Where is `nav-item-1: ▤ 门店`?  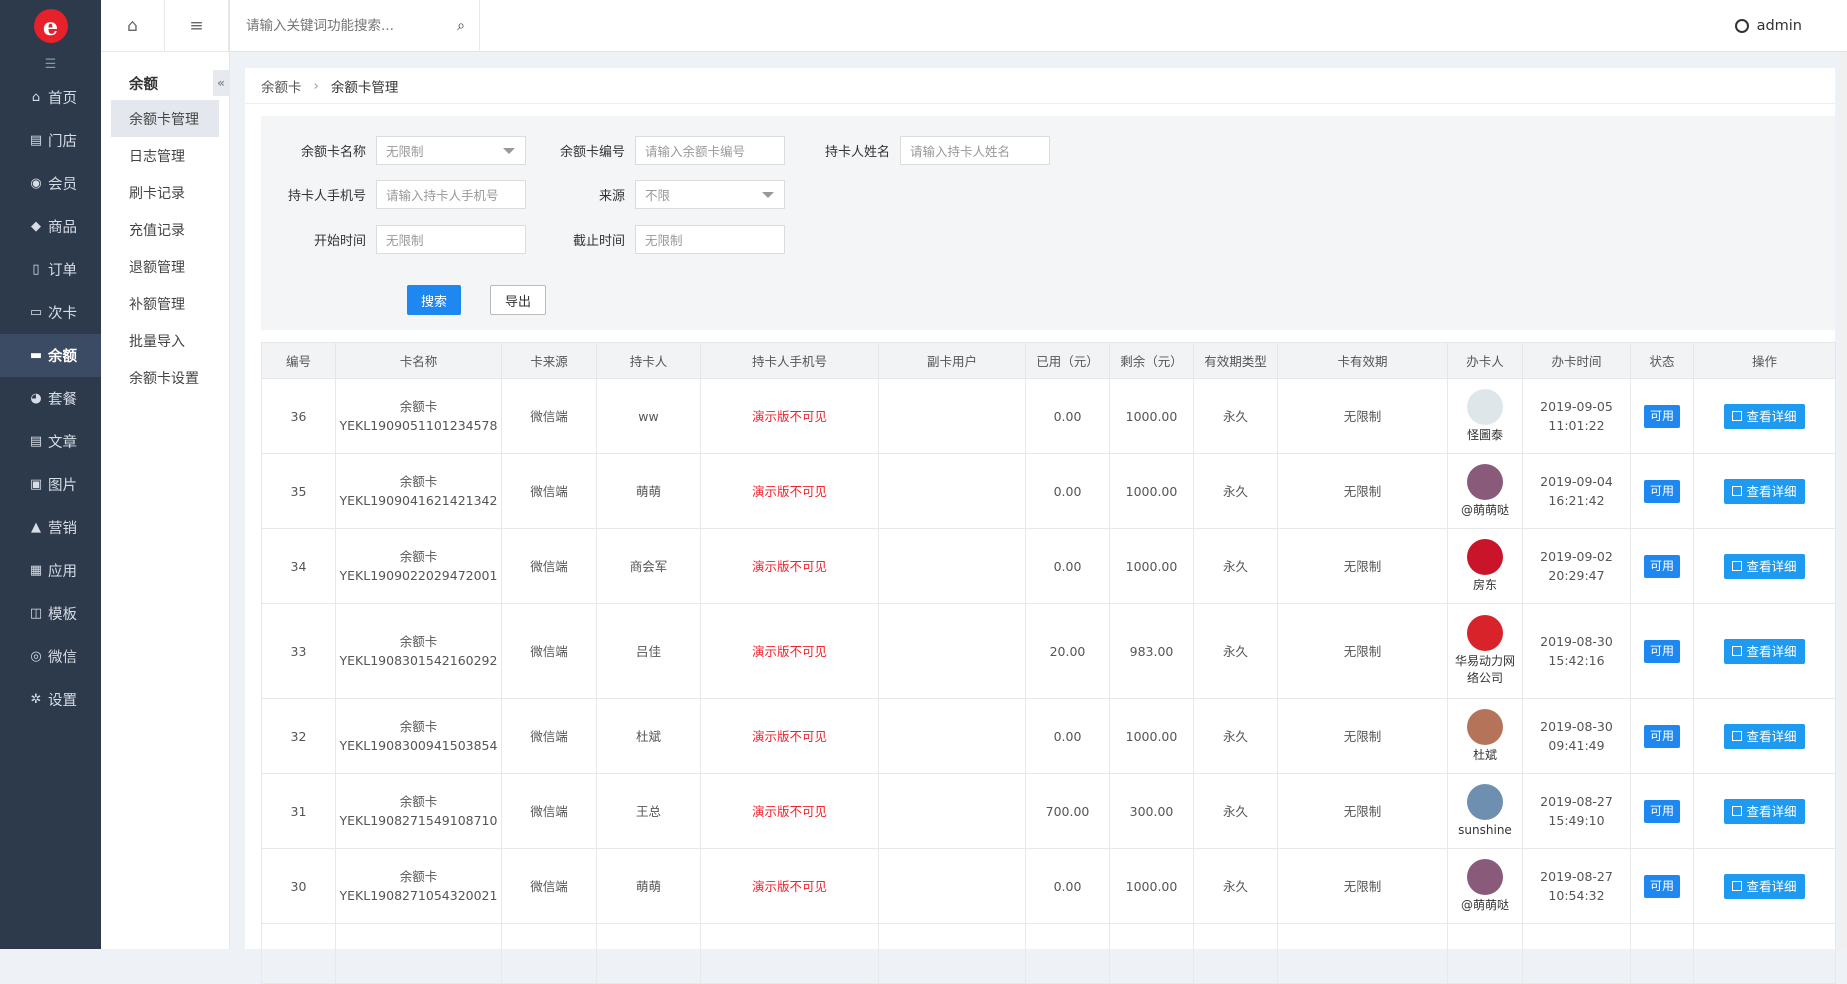 nav-item-1: ▤ 门店 is located at coordinates (50, 140).